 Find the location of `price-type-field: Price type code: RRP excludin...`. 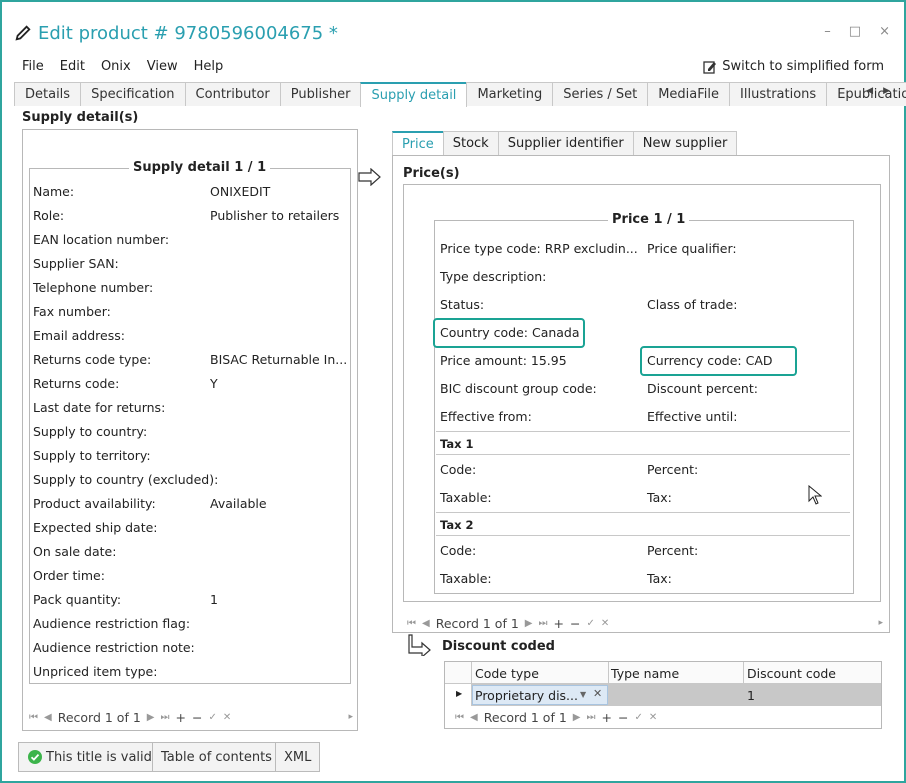

price-type-field: Price type code: RRP excludin... is located at coordinates (539, 248).